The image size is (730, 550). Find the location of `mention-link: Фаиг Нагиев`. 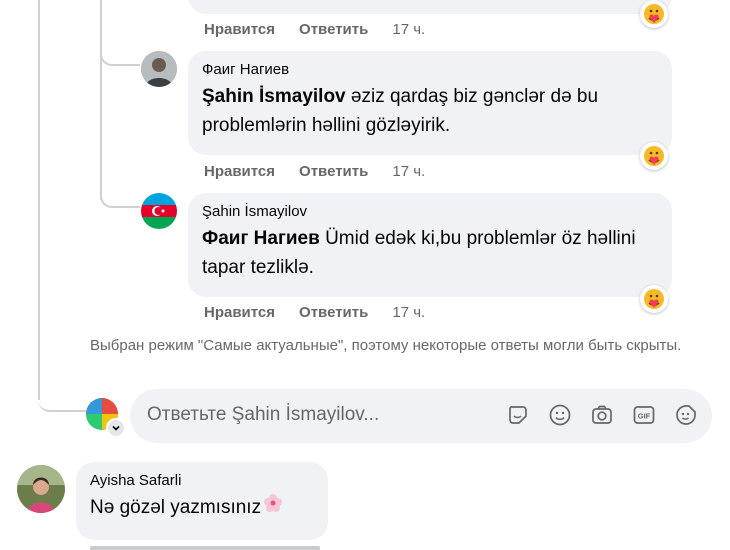

mention-link: Фаиг Нагиев is located at coordinates (261, 238).